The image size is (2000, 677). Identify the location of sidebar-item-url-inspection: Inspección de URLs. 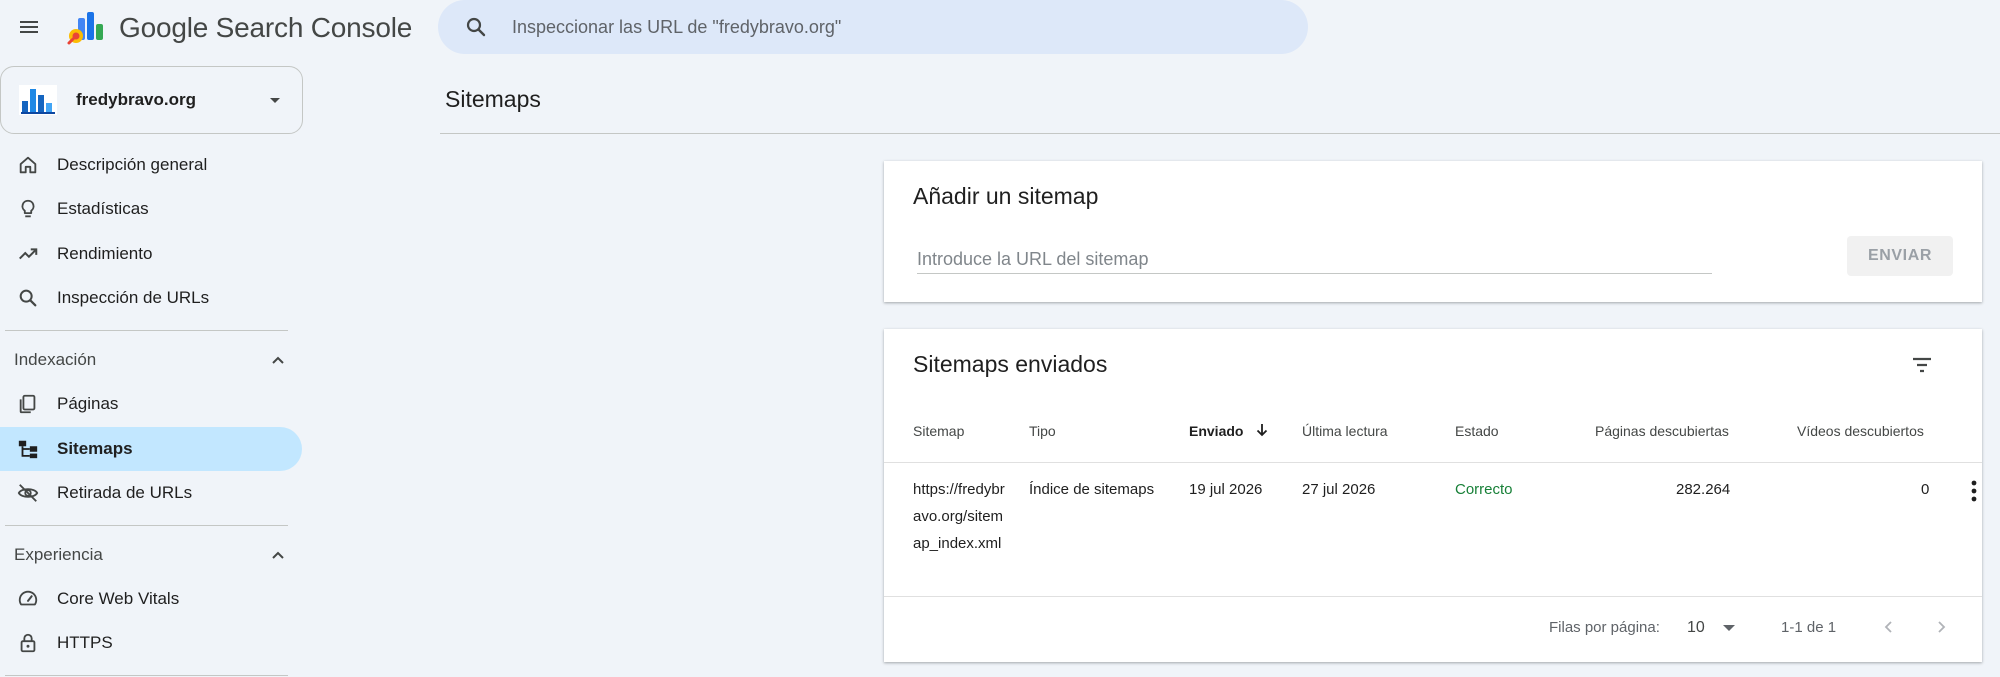
(151, 298).